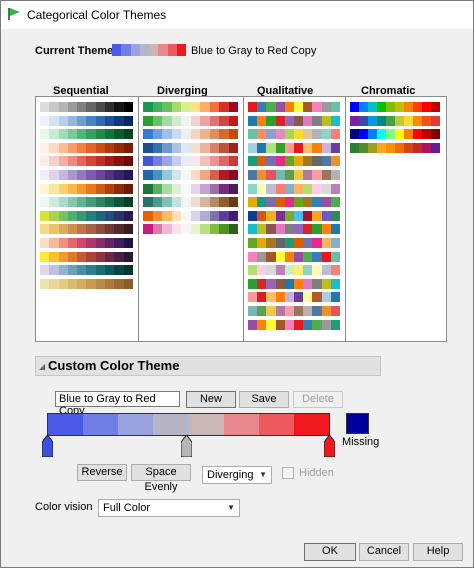  What do you see at coordinates (237, 475) in the screenshot?
I see `theme-type-select: Diverging ▼` at bounding box center [237, 475].